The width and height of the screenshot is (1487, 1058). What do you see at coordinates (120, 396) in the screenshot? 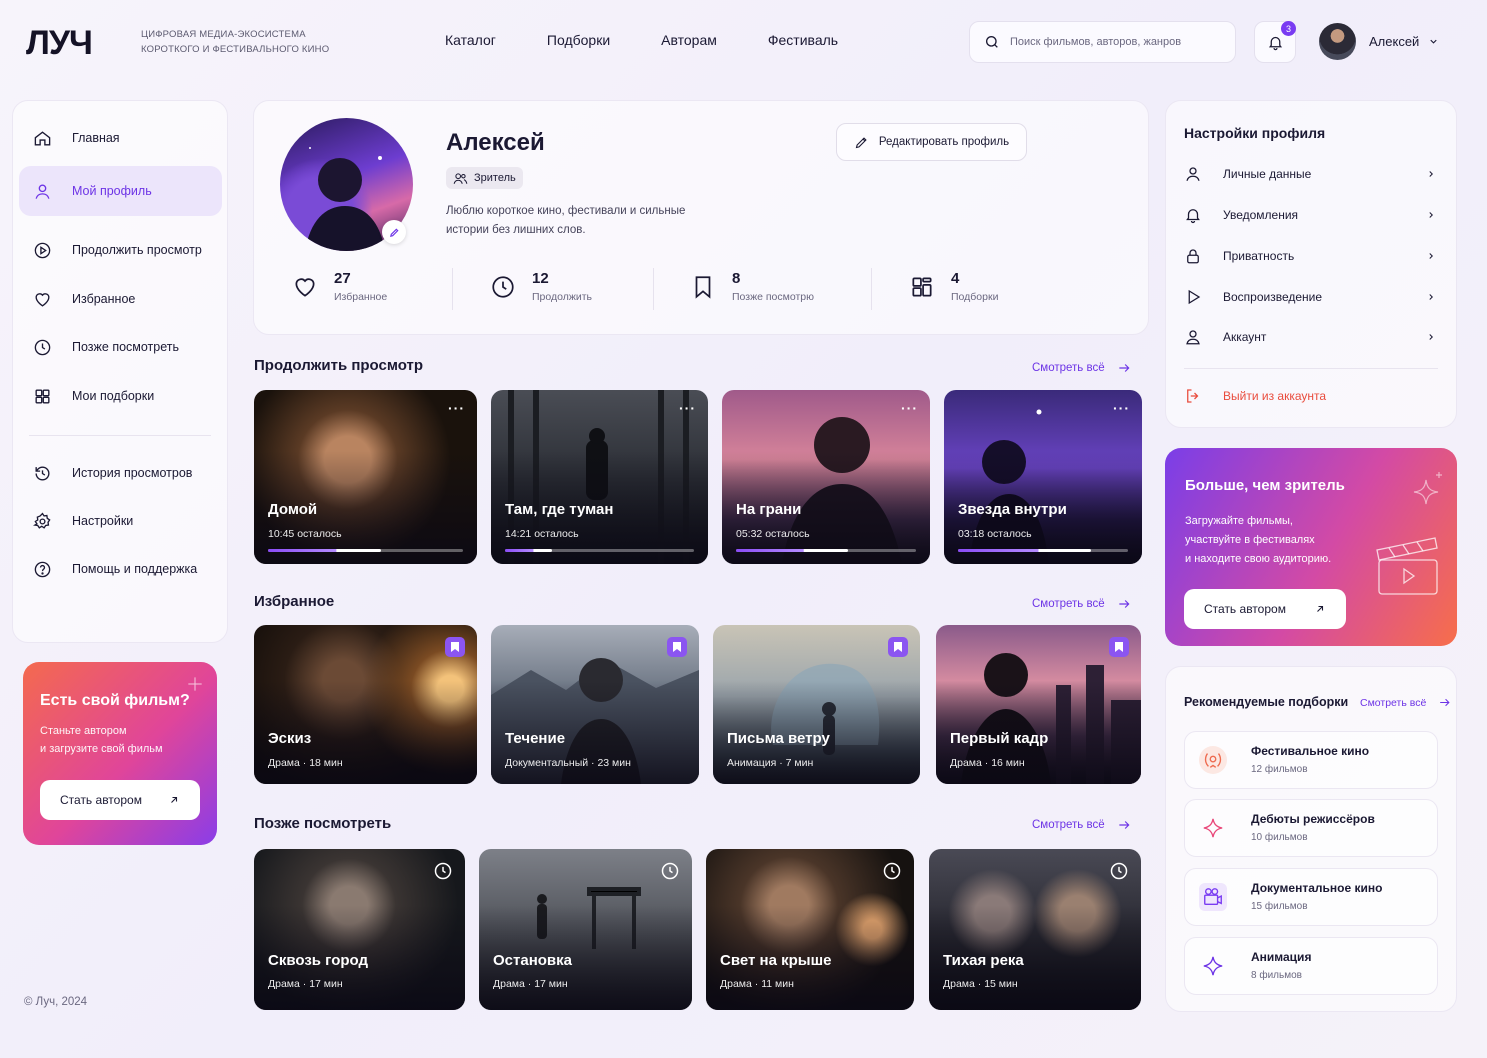
I see `sidebar-item-collections: Мои подборки` at bounding box center [120, 396].